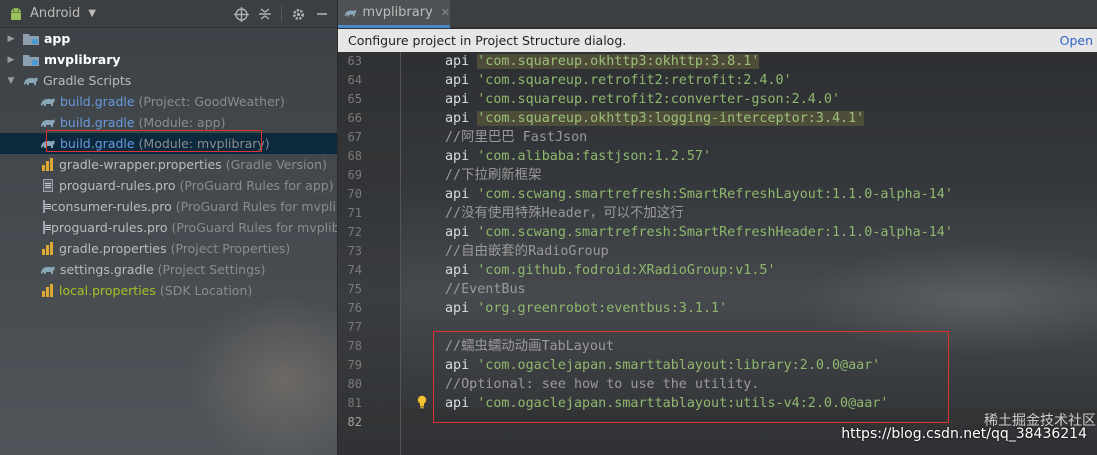 Image resolution: width=1097 pixels, height=455 pixels. I want to click on line-number: 67, so click(354, 137).